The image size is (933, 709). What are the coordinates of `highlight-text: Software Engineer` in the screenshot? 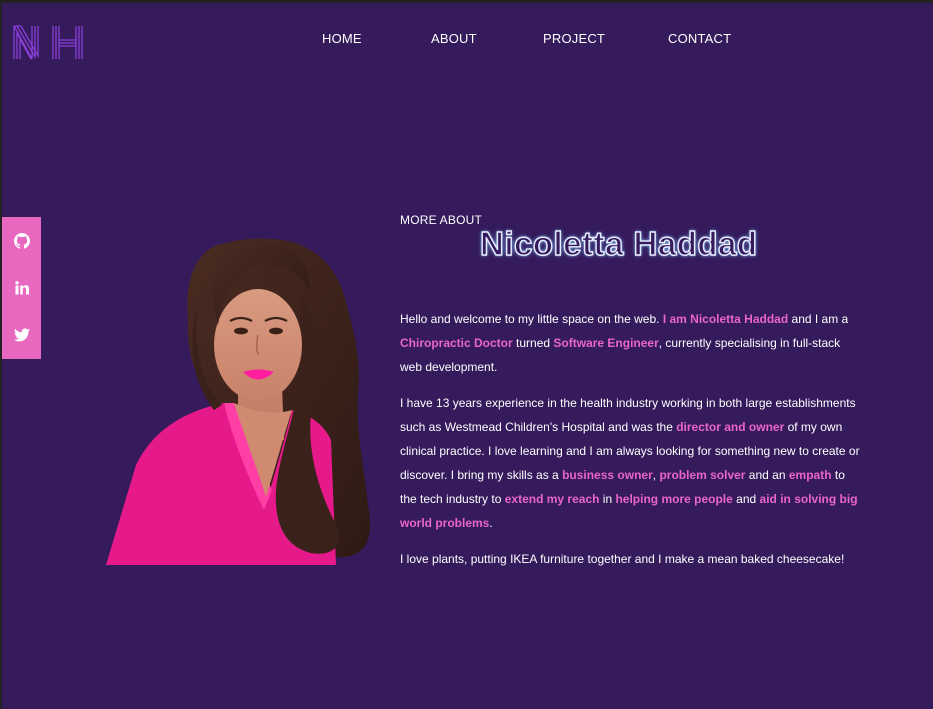 It's located at (606, 343).